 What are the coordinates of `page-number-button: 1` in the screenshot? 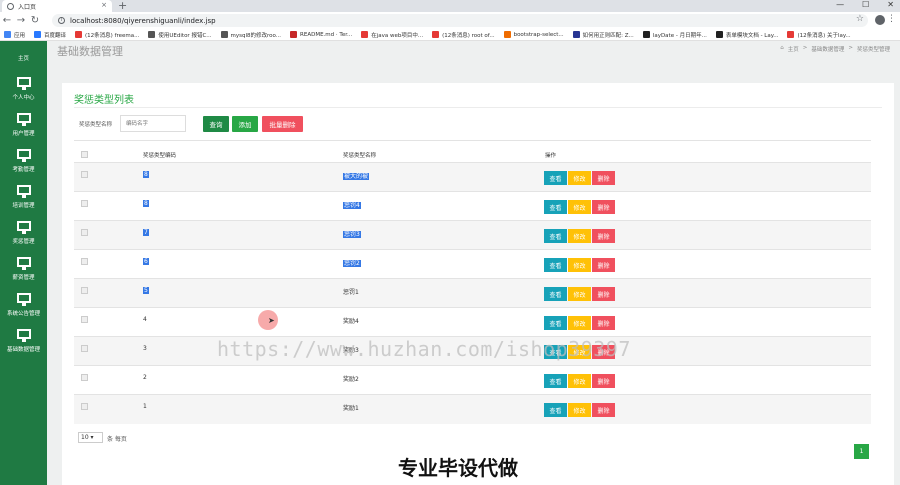 It's located at (861, 451).